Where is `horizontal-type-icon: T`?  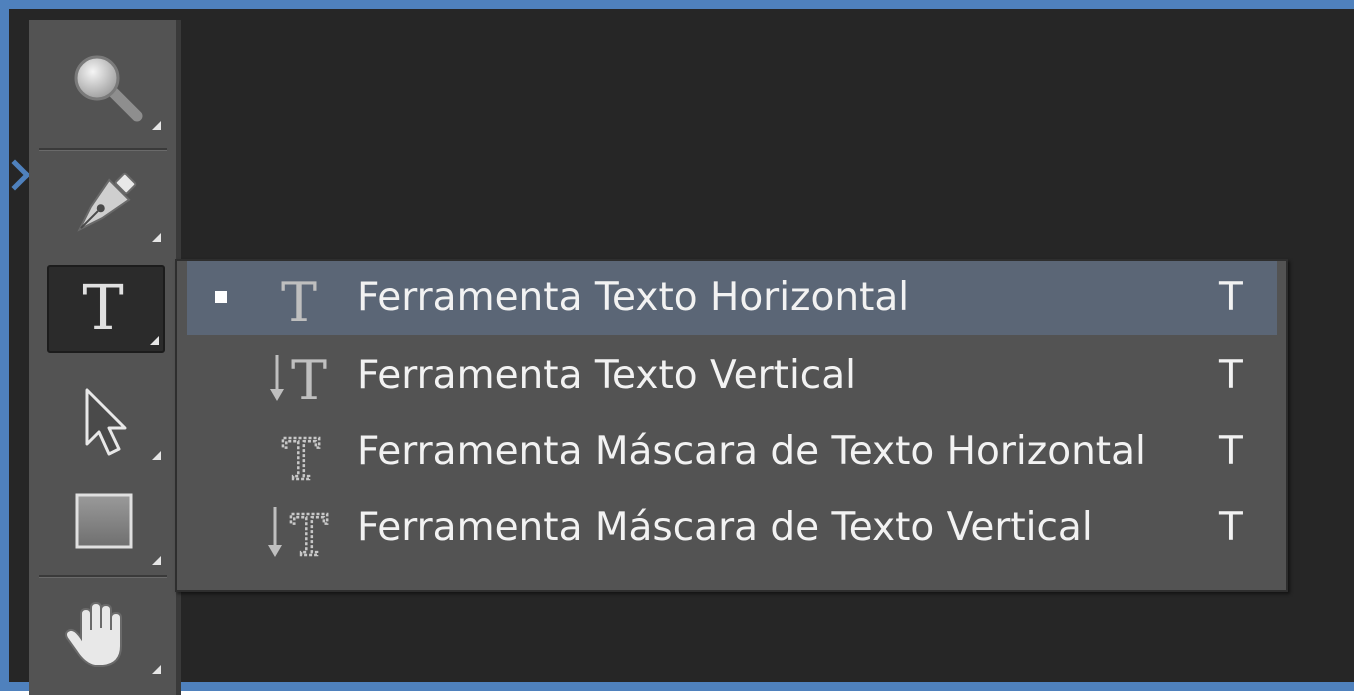 horizontal-type-icon: T is located at coordinates (299, 300).